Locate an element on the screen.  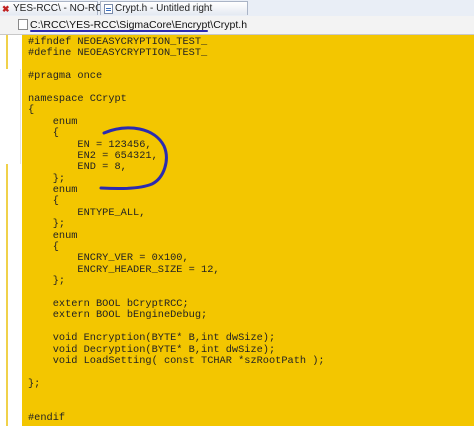
code-line: namespace CCrypt is located at coordinates (176, 99).